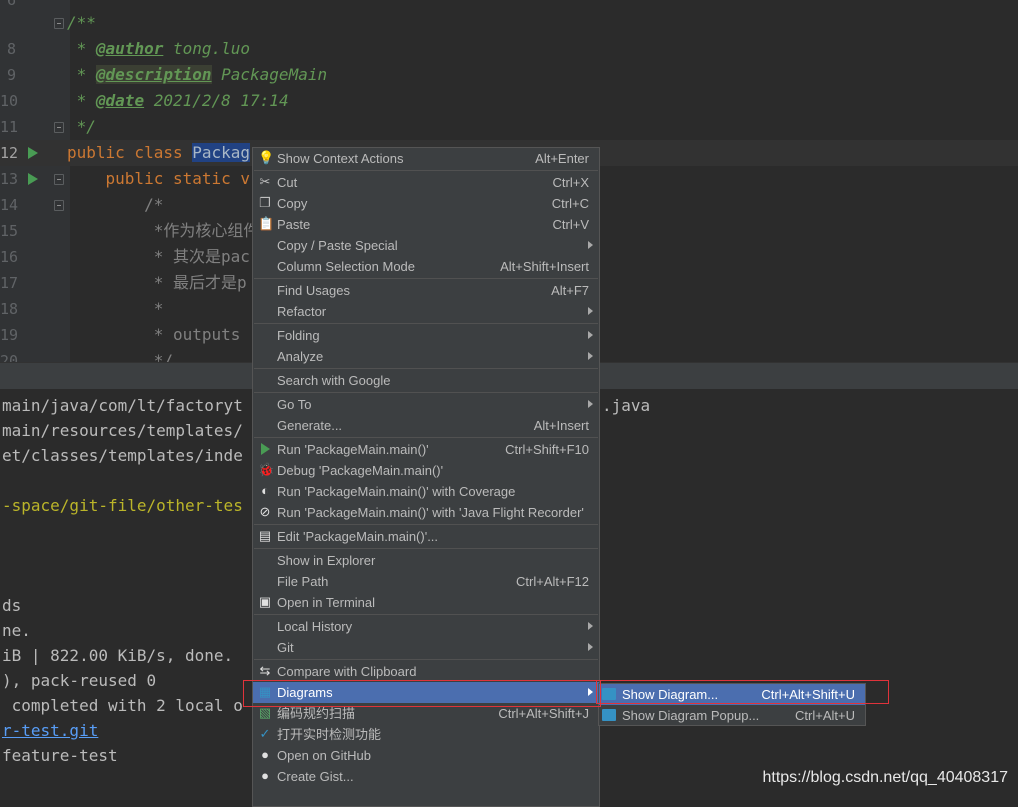 The image size is (1018, 807). What do you see at coordinates (426, 290) in the screenshot?
I see `menu-item-find-usages: Find Usages Alt+F7` at bounding box center [426, 290].